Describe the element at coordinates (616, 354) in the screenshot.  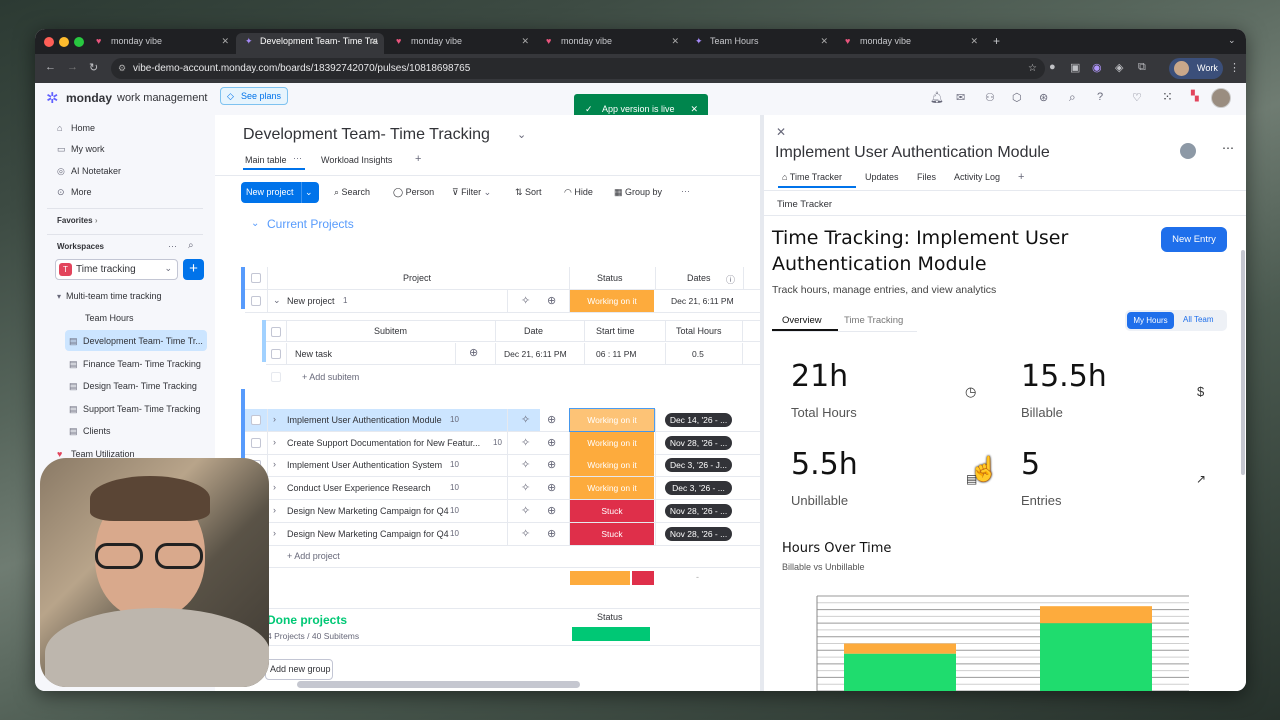
I see `subitem-start-time: 06 : 11 PM` at that location.